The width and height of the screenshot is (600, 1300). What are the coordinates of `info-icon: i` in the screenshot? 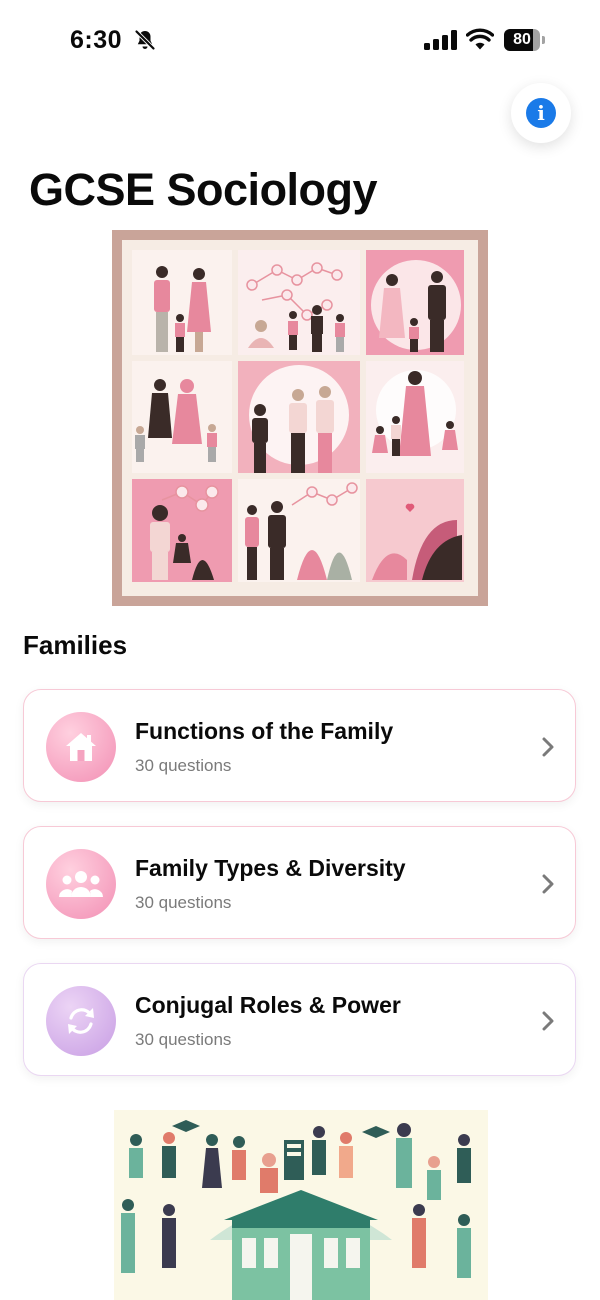 It's located at (541, 113).